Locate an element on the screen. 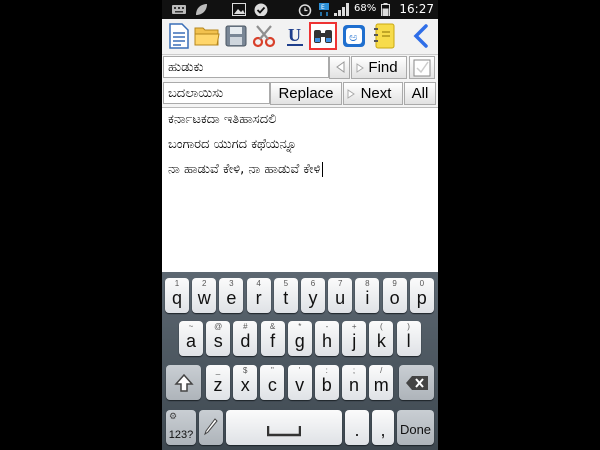 The image size is (600, 450). key-b: :b is located at coordinates (326, 382).